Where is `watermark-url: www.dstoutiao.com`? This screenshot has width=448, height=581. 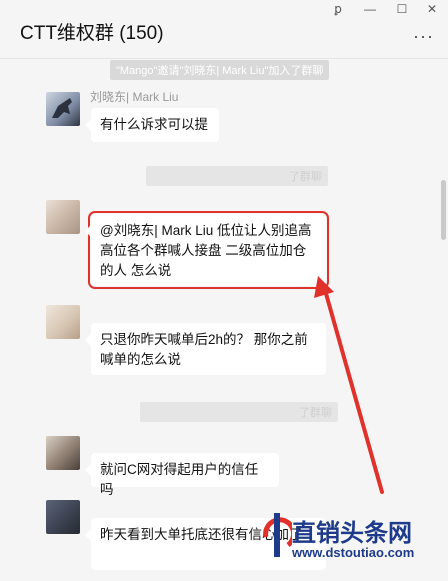
watermark-url: www.dstoutiao.com is located at coordinates (353, 552).